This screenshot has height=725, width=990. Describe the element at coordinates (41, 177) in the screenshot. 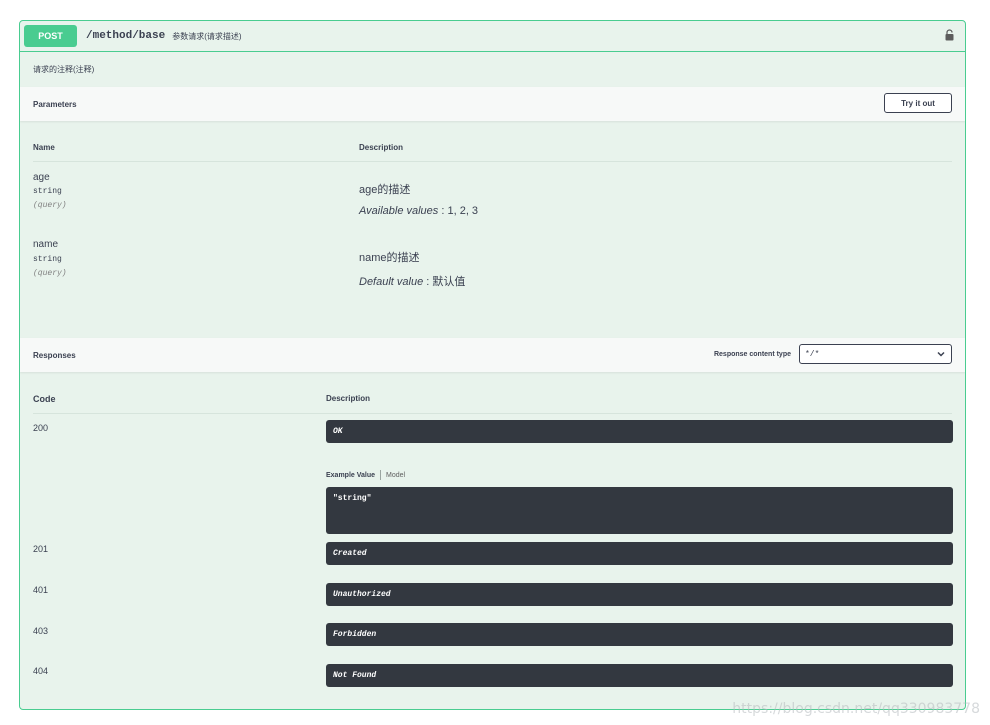

I see `param-name: age` at that location.